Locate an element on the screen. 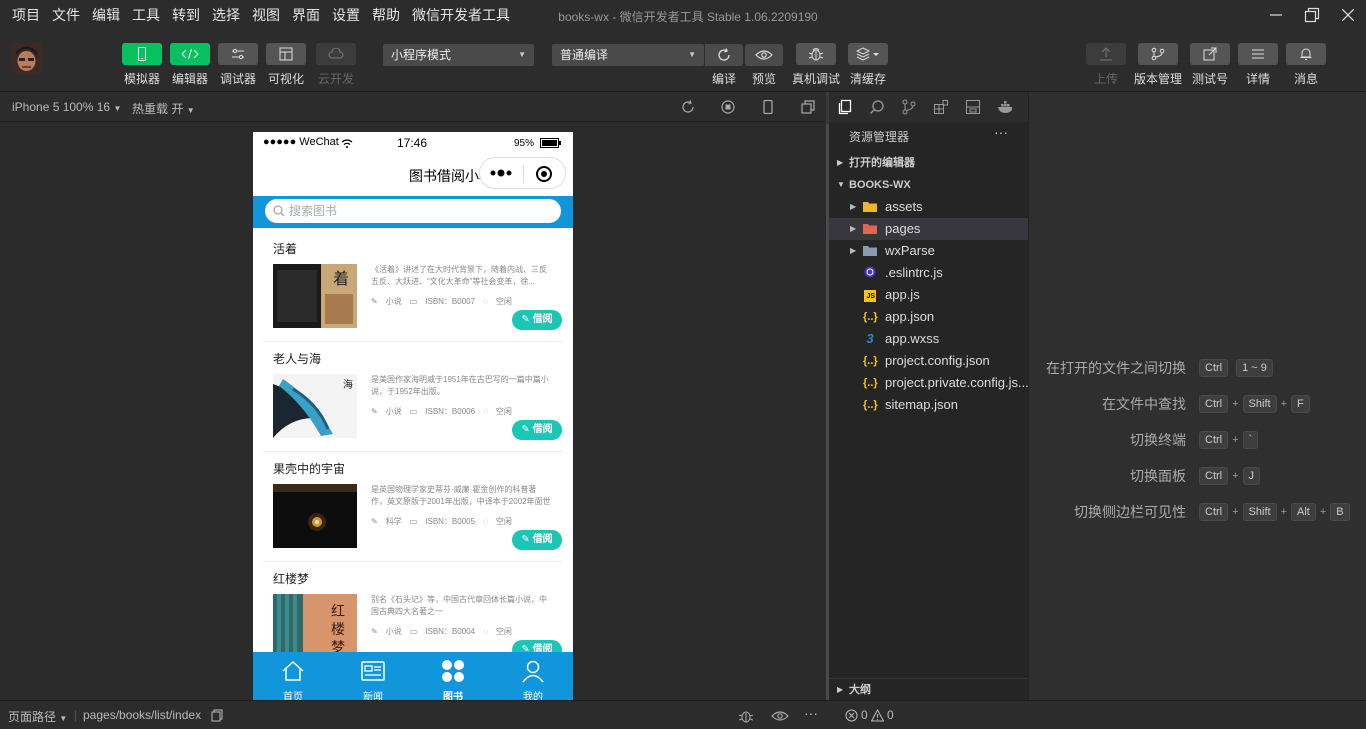  file-item: JS app.js is located at coordinates (928, 295).